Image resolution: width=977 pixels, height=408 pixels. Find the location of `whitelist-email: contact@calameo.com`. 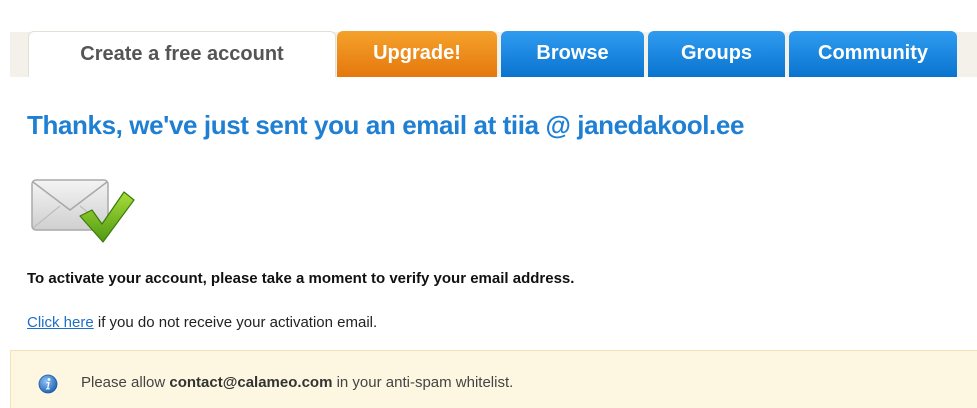

whitelist-email: contact@calameo.com is located at coordinates (251, 382).